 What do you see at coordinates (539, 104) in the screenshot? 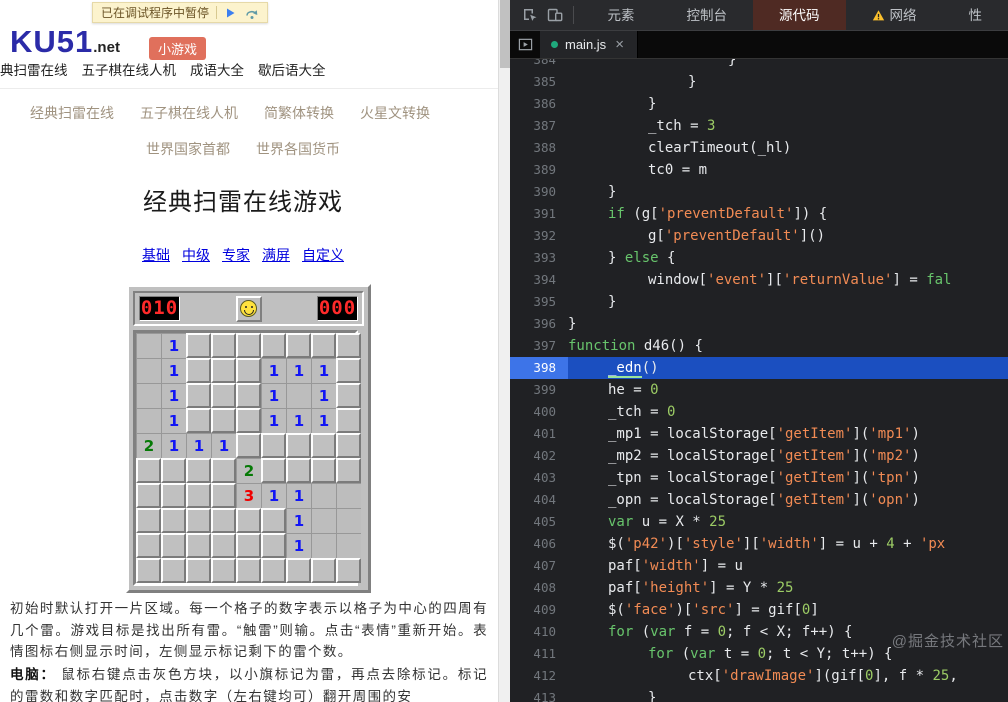
I see `line-number: 386` at bounding box center [539, 104].